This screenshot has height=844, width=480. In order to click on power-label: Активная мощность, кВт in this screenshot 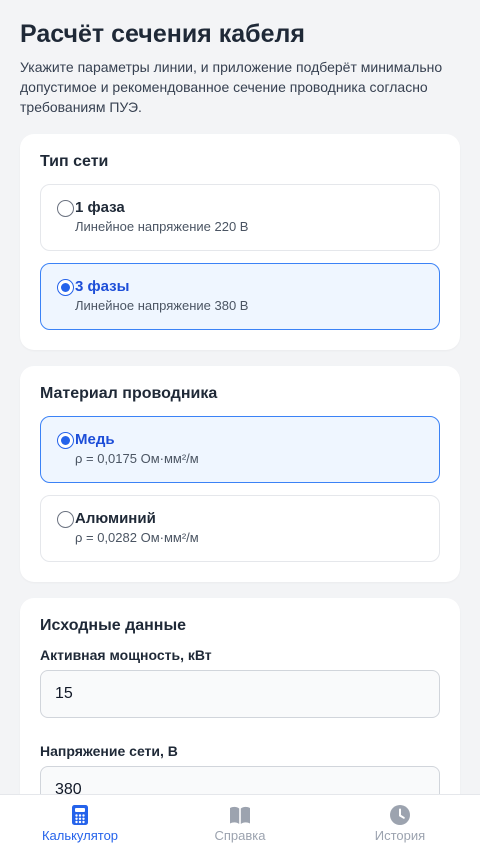, I will do `click(126, 655)`.